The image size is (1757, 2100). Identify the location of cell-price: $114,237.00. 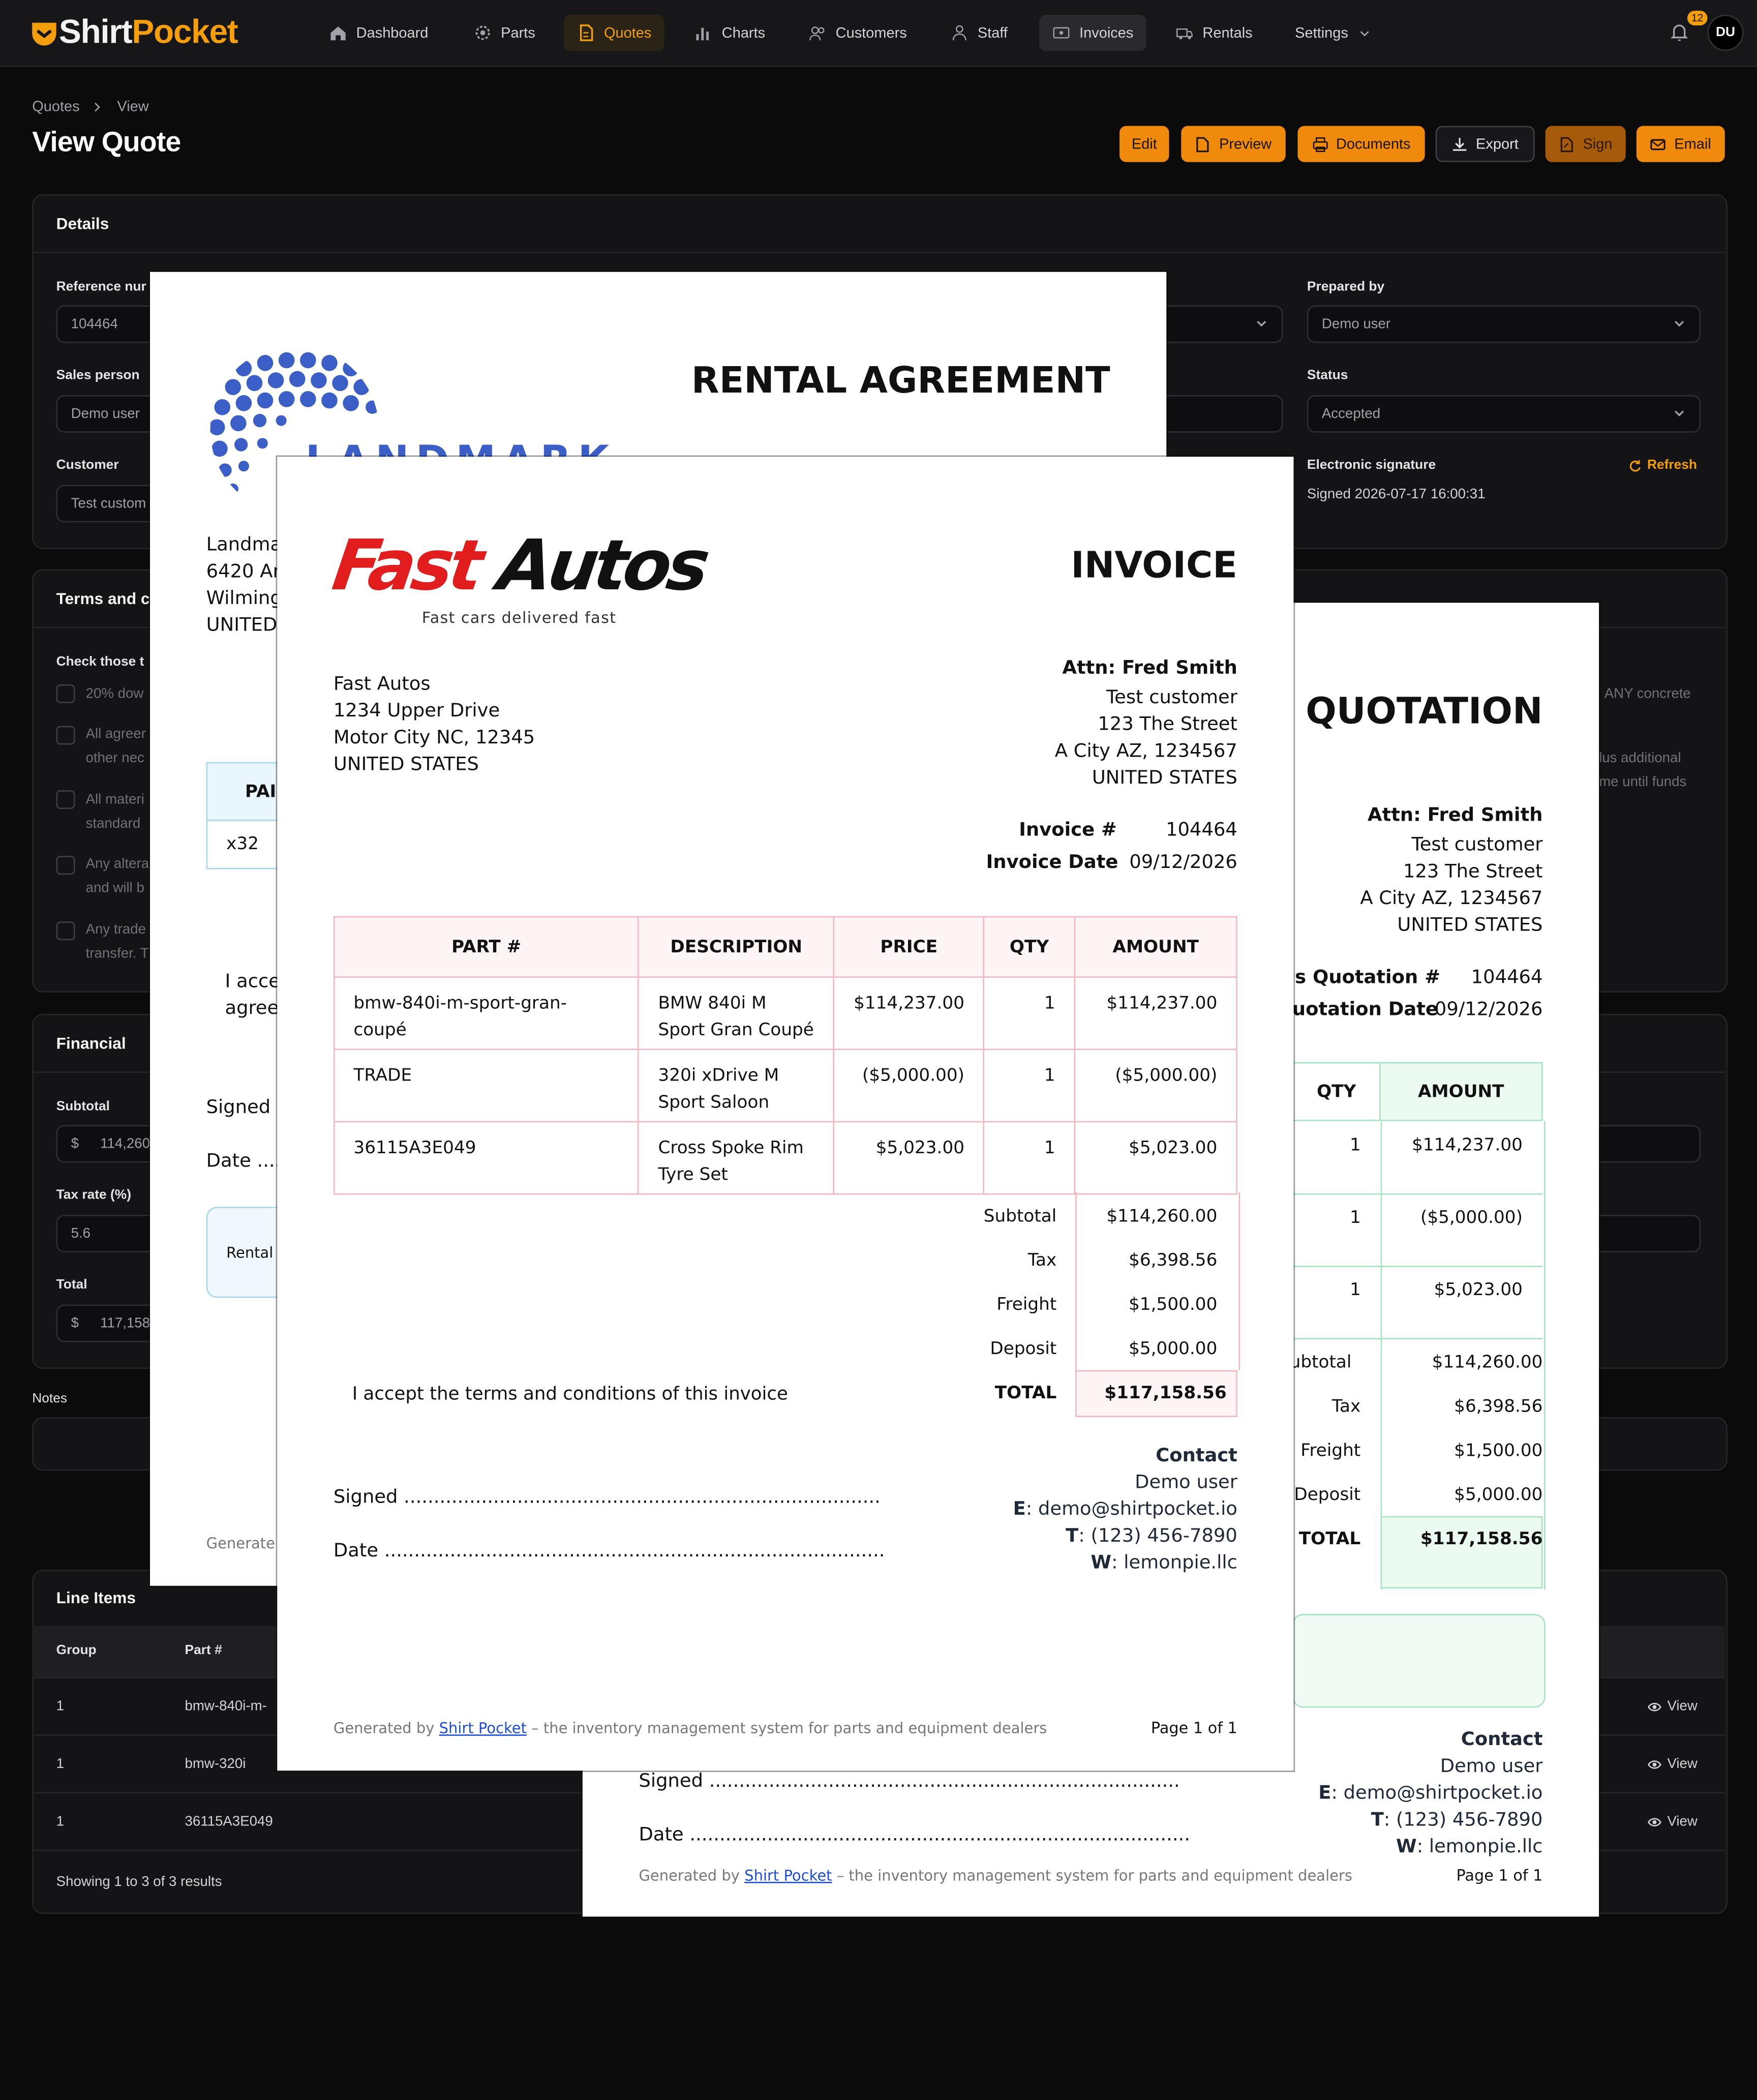
(909, 1013).